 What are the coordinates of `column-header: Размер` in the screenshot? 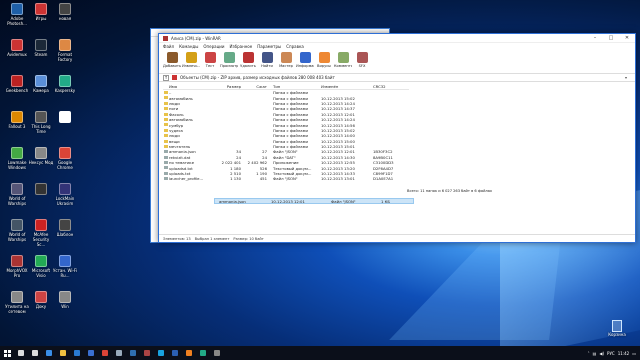 It's located at (230, 86).